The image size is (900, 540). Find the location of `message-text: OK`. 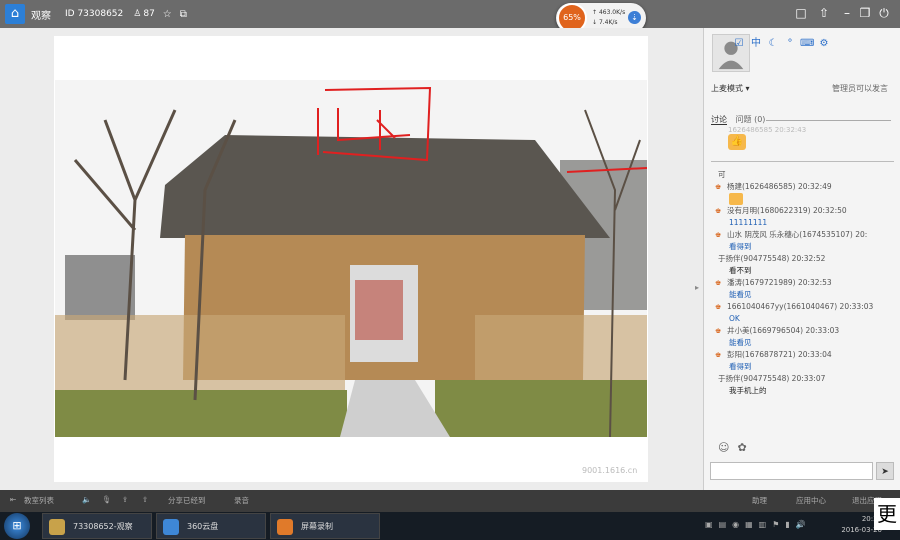

message-text: OK is located at coordinates (734, 318).